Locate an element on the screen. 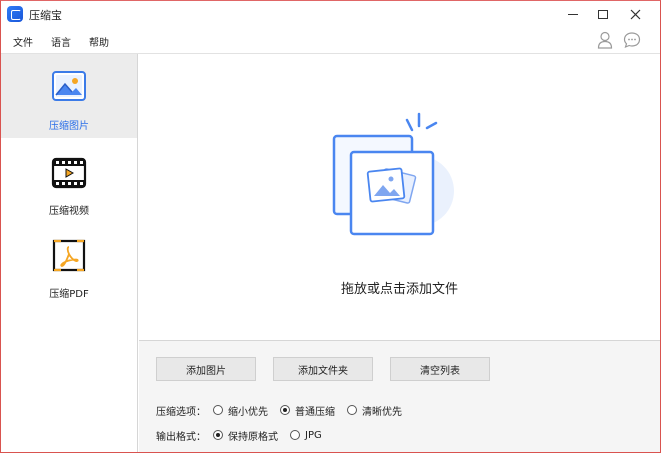  pdf-icon is located at coordinates (69, 255).